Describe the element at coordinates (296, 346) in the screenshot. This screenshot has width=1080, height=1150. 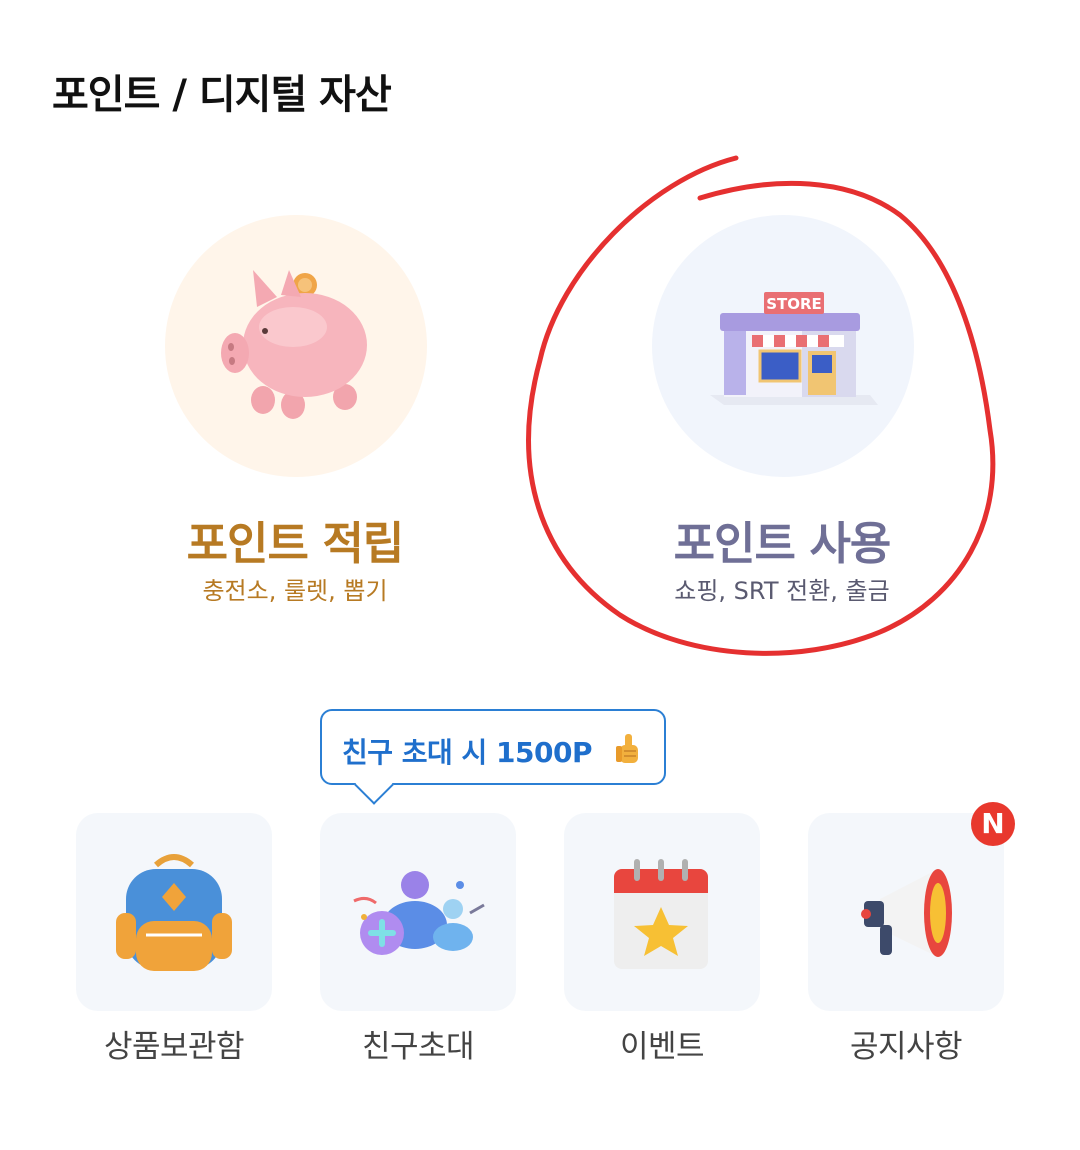
I see `piggy-bank-icon` at that location.